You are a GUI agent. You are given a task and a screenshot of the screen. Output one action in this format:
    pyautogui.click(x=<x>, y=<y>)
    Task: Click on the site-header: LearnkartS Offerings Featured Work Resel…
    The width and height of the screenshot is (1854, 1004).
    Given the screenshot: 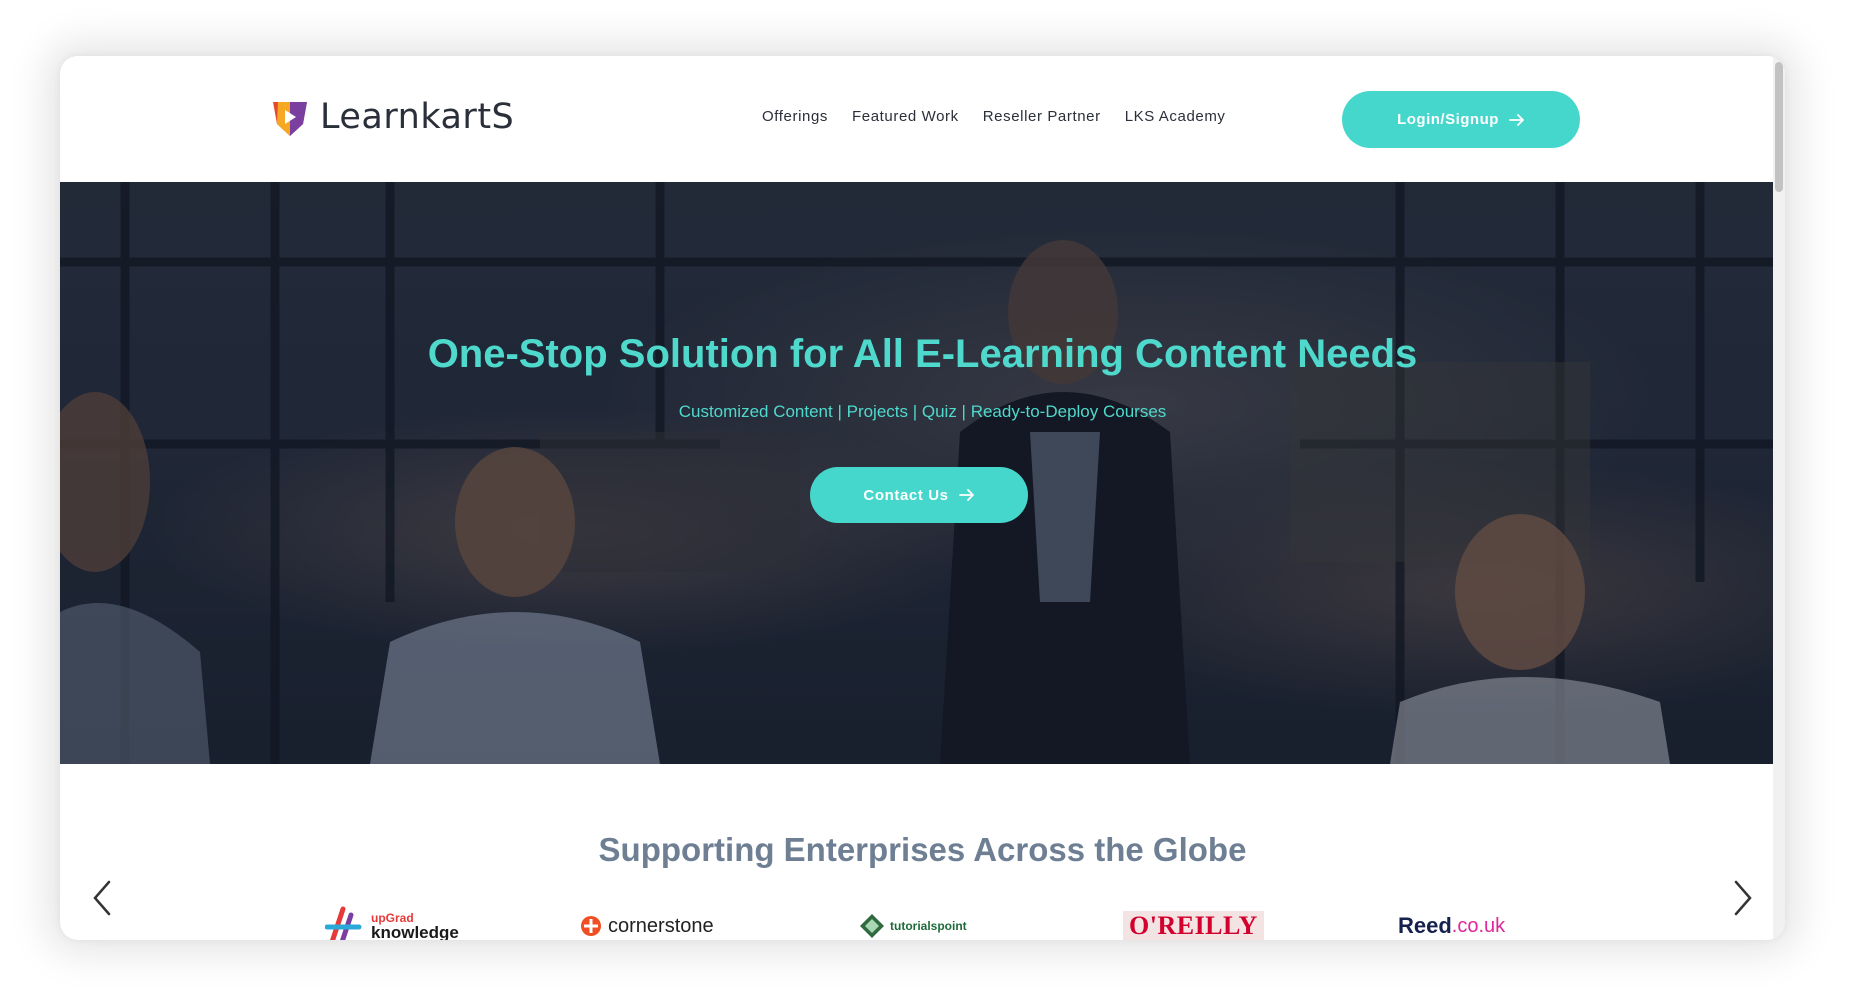 What is the action you would take?
    pyautogui.click(x=922, y=119)
    